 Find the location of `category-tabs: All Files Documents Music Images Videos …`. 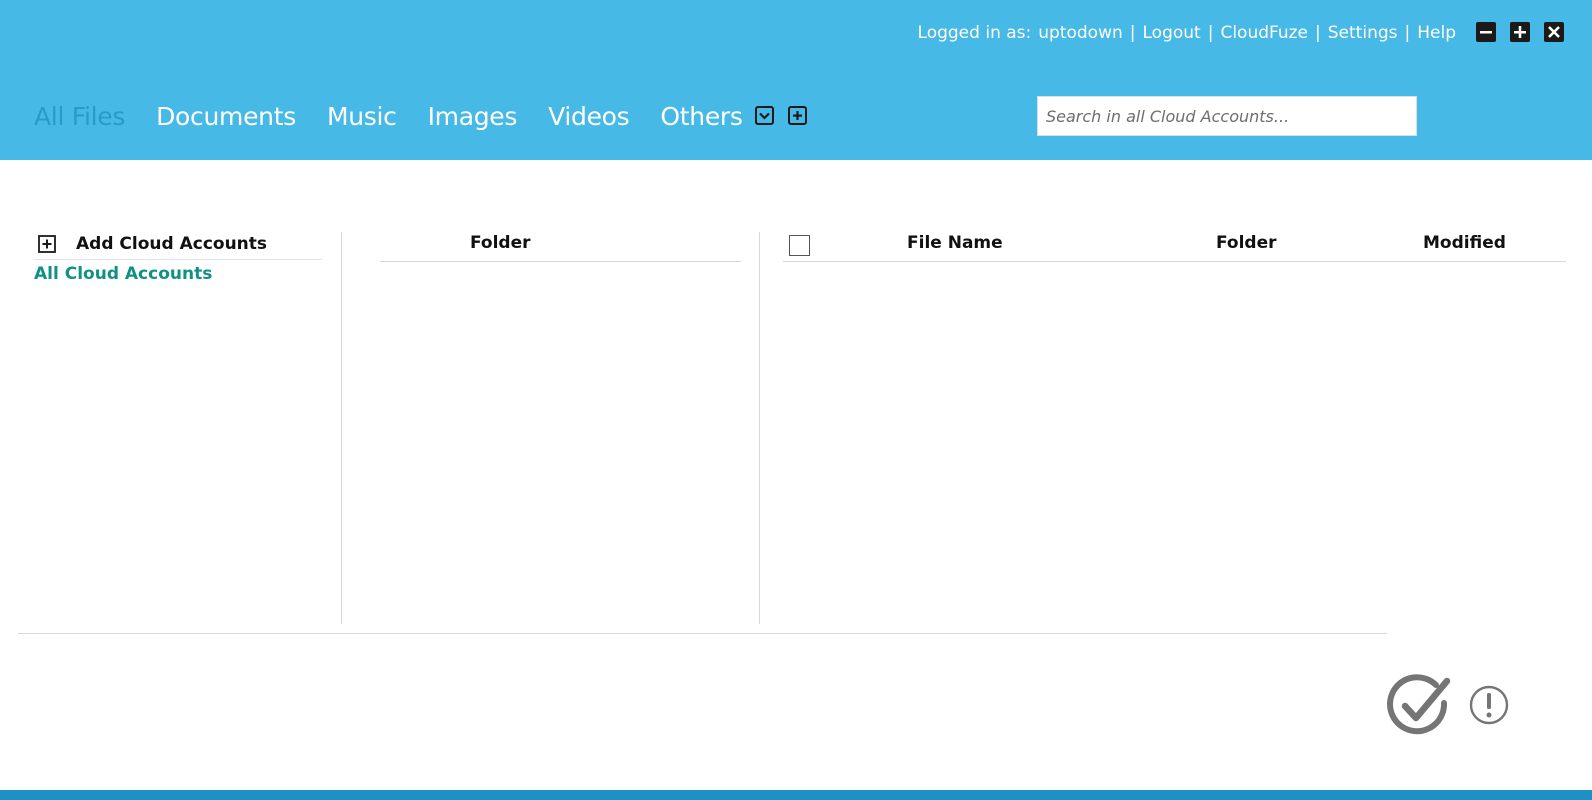

category-tabs: All Files Documents Music Images Videos … is located at coordinates (404, 116).